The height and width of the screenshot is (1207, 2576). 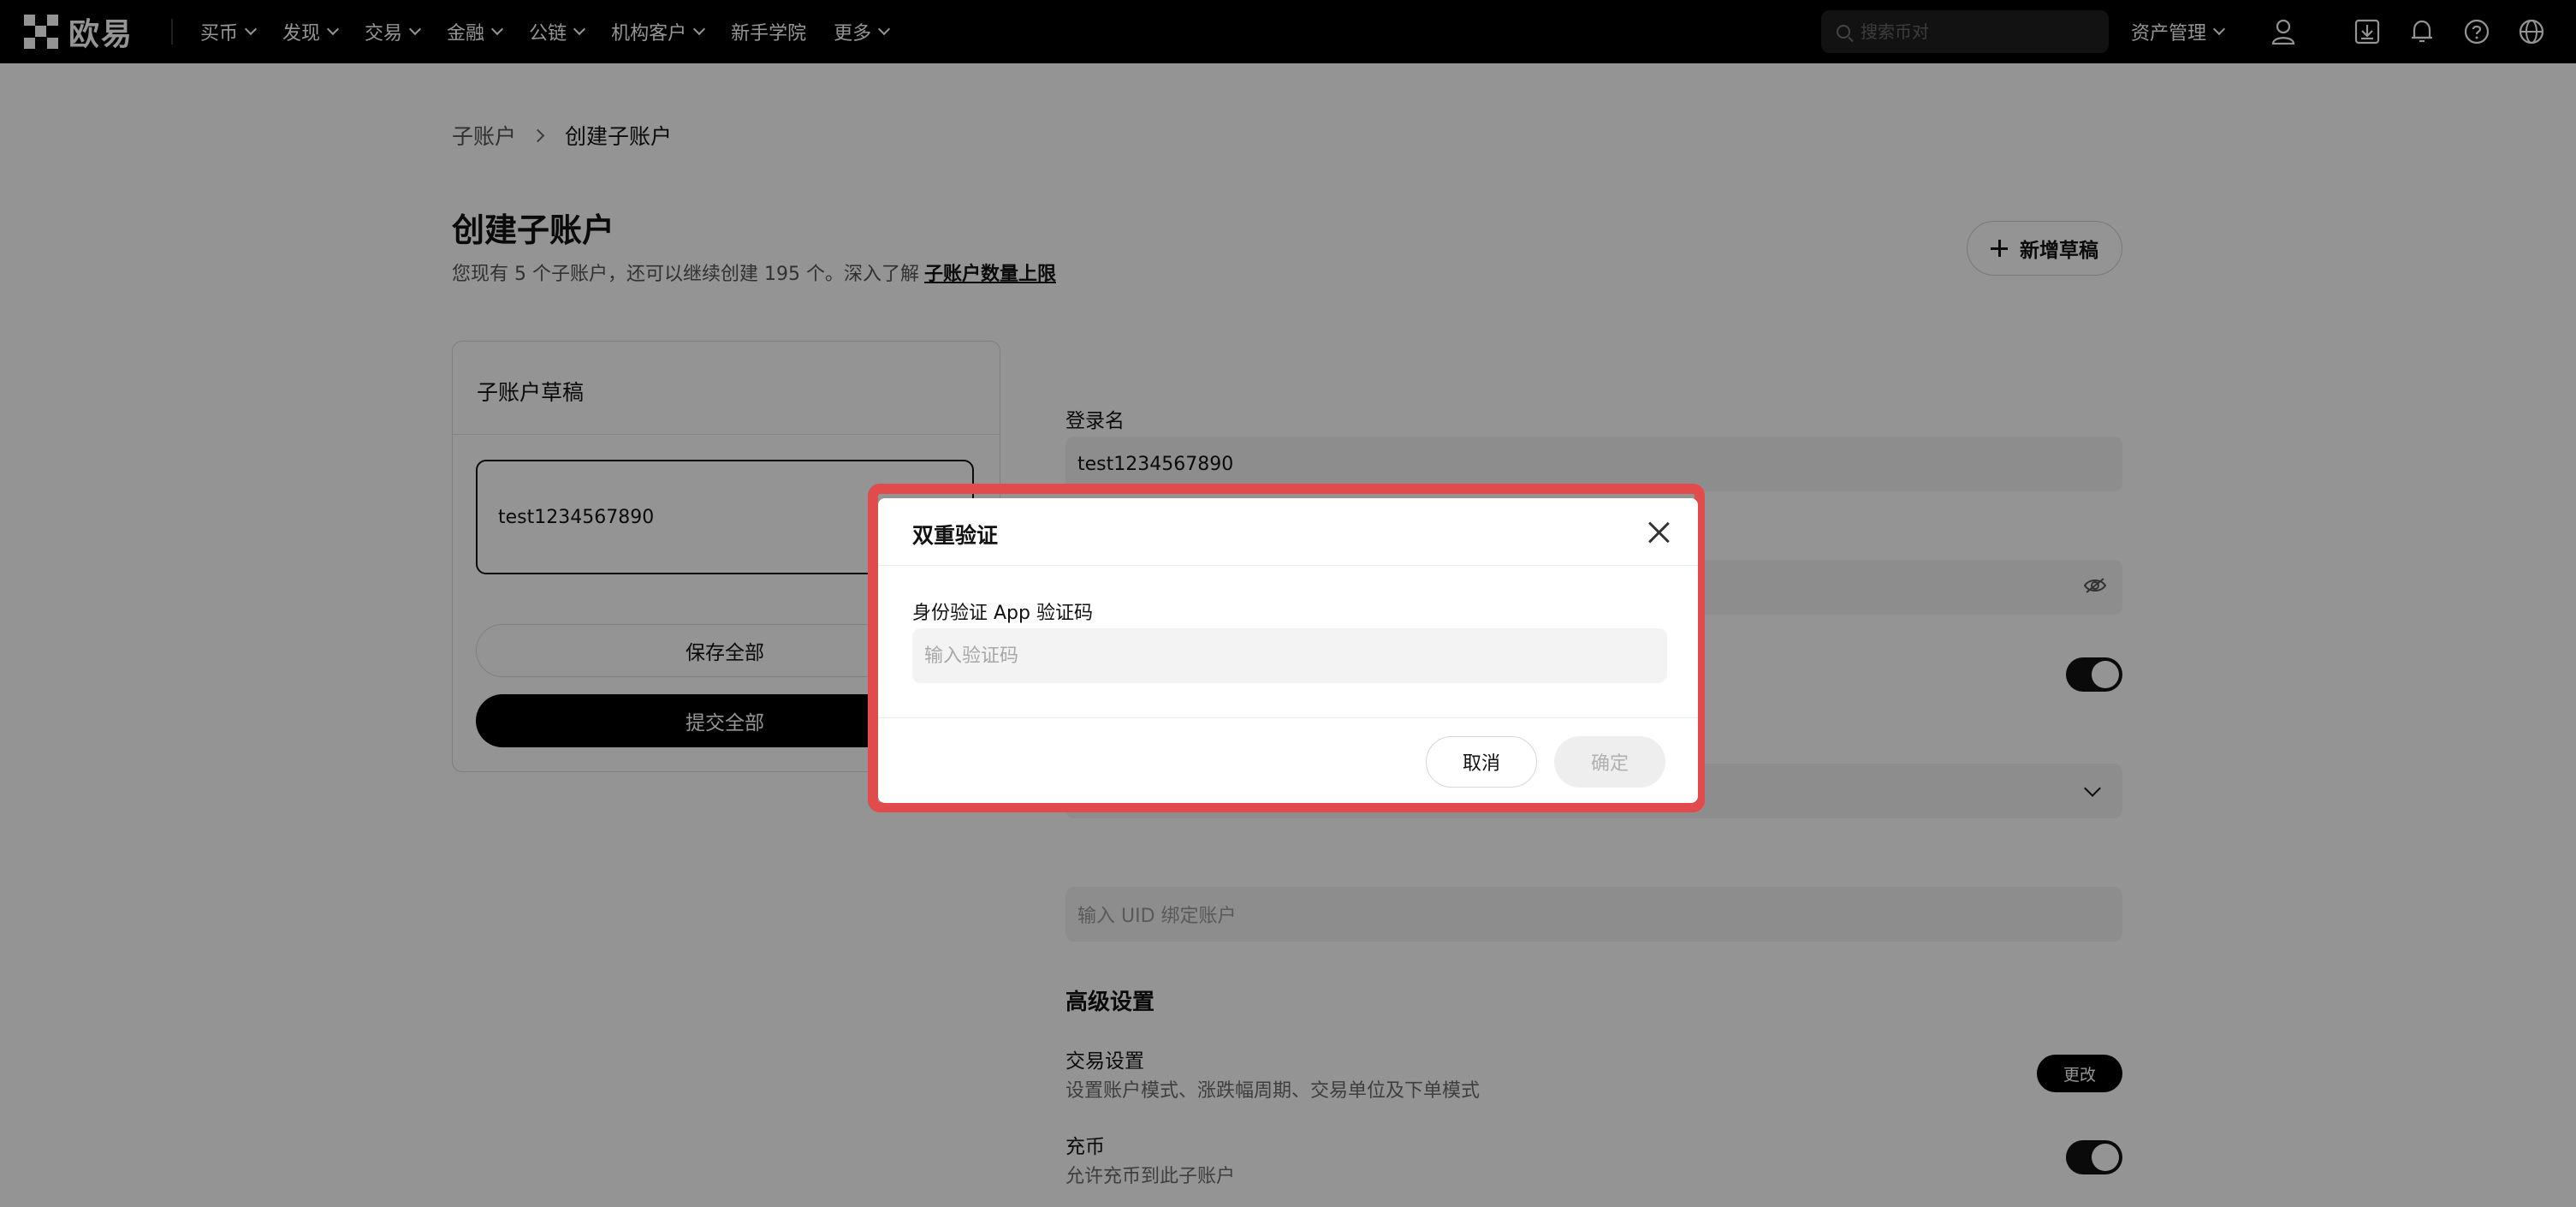 I want to click on dialog-title: 双重验证, so click(x=955, y=535).